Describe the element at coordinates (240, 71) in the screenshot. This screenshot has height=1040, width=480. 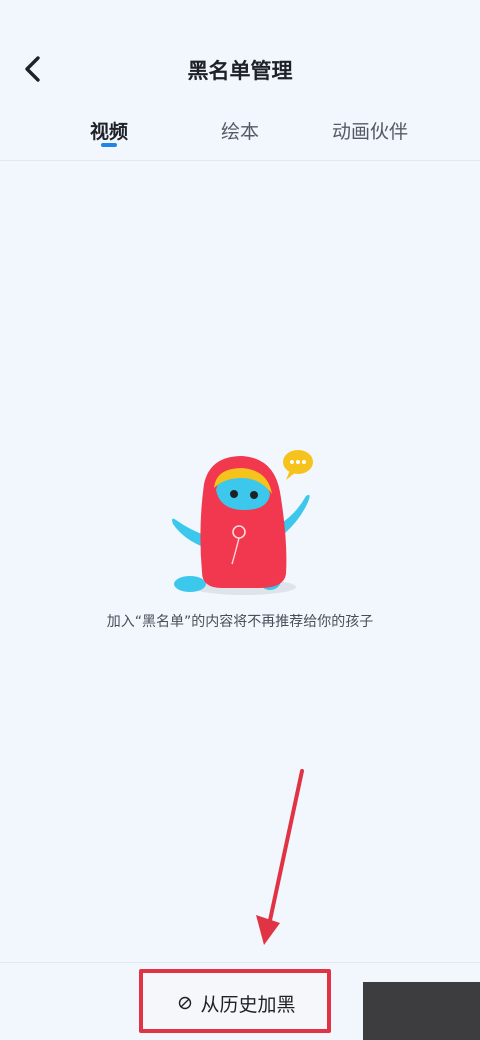
I see `page-title: 黑名单管理` at that location.